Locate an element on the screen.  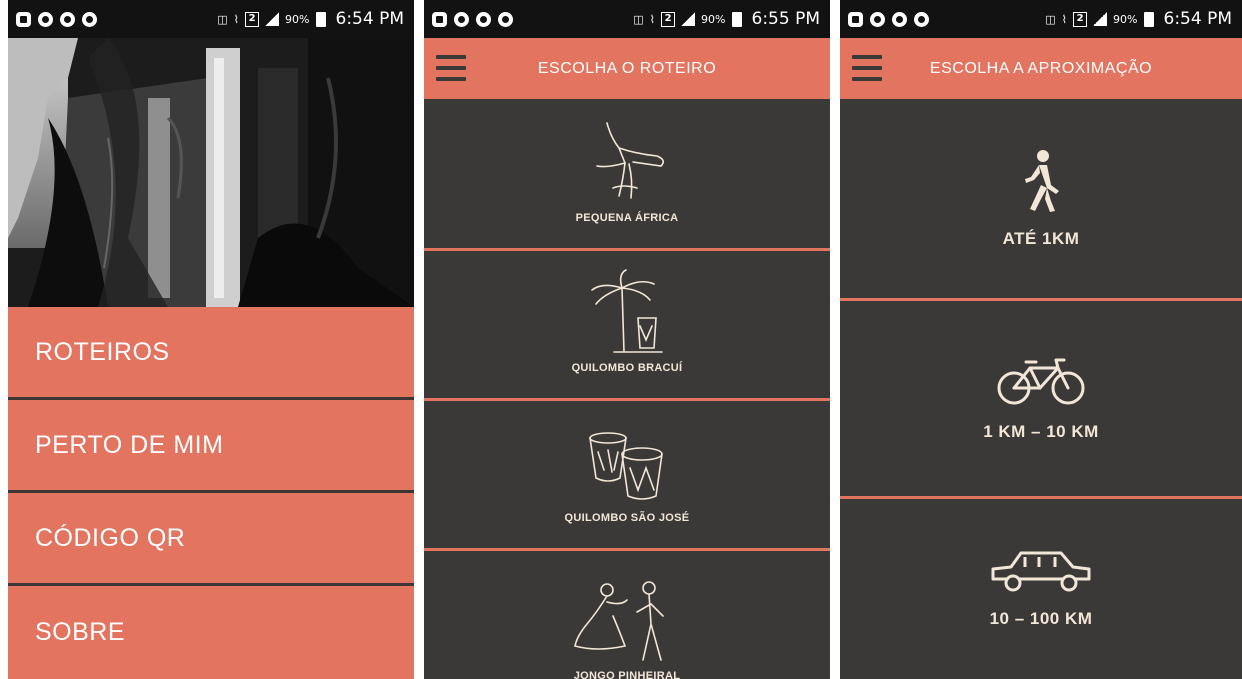
bicycle-icon is located at coordinates (1041, 381).